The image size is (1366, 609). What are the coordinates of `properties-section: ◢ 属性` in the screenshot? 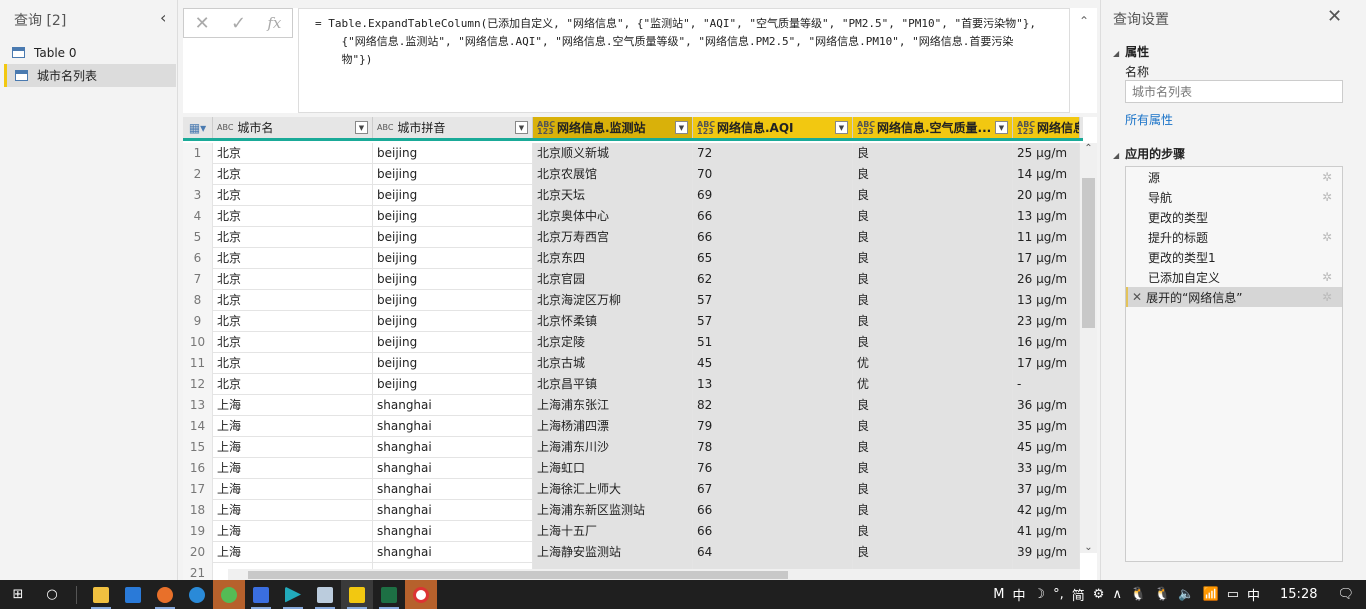 It's located at (1131, 51).